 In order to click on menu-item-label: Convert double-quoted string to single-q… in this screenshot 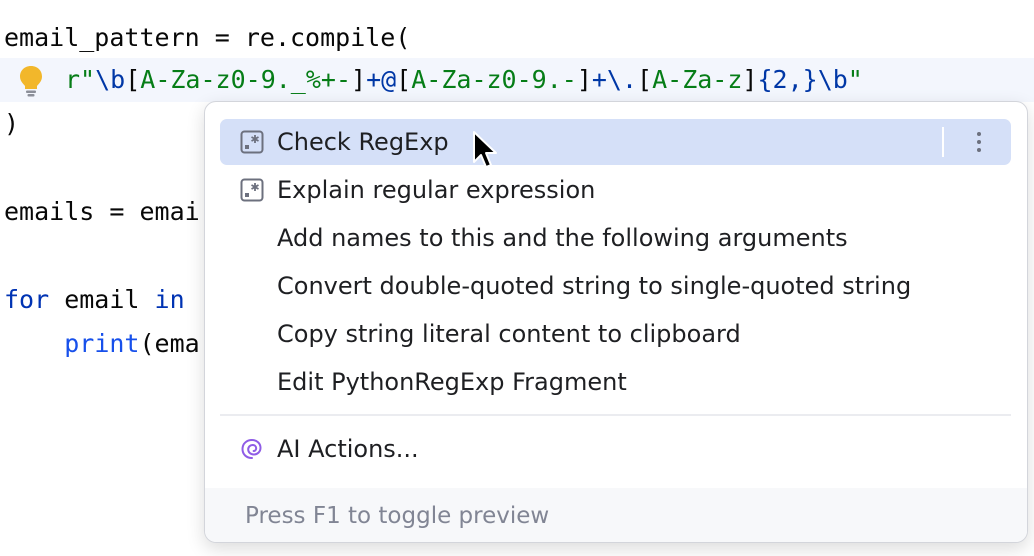, I will do `click(594, 286)`.